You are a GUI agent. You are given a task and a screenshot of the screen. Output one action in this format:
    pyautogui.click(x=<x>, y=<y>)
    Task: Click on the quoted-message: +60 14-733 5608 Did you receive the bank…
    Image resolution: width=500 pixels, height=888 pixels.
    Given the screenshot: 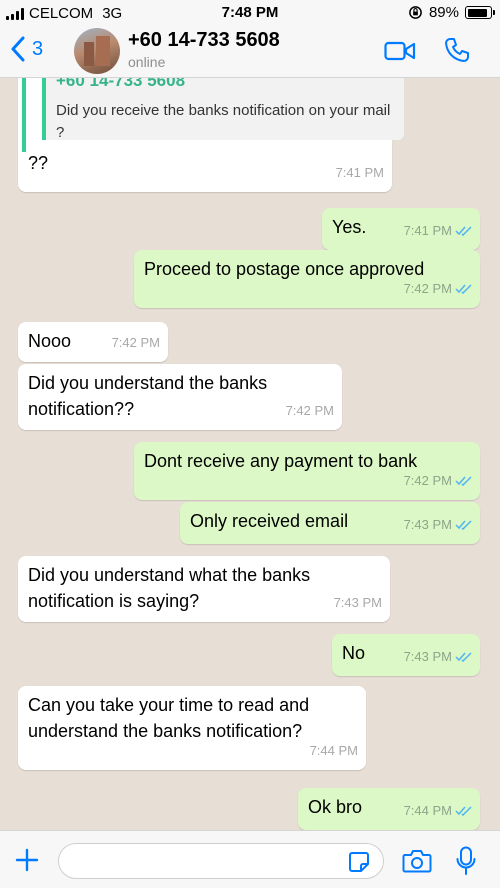 What is the action you would take?
    pyautogui.click(x=223, y=109)
    